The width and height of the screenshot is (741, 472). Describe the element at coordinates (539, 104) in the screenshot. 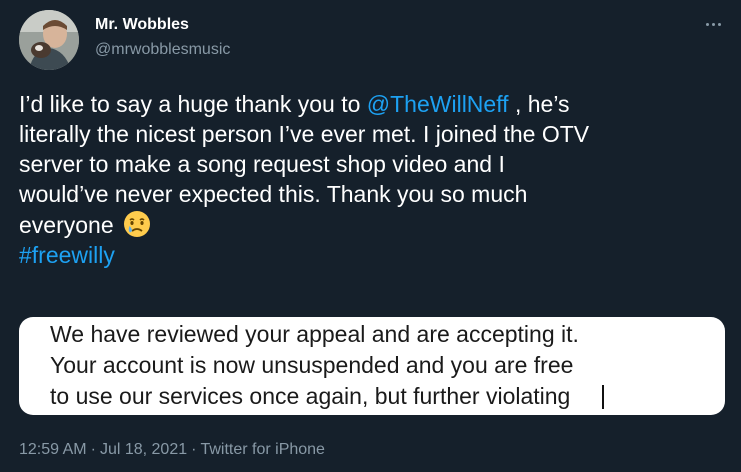

I see `tweet-text-segment: , he’s` at that location.